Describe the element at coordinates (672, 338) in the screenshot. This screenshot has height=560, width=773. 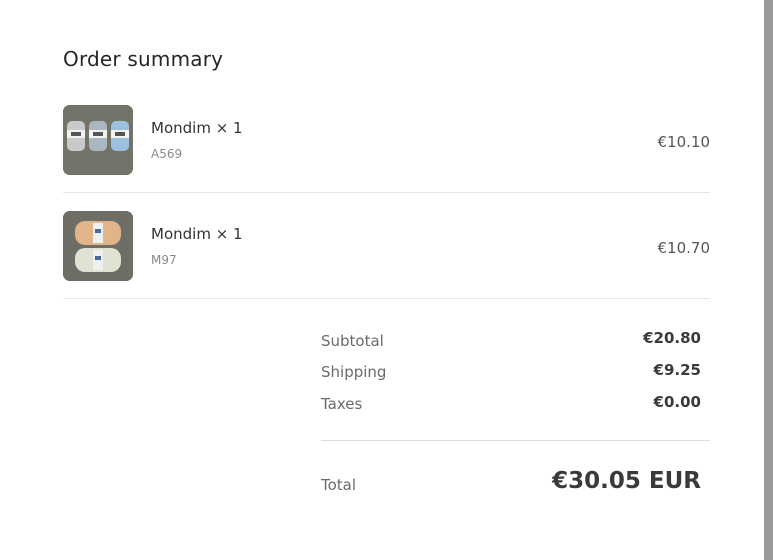
I see `subtotal-value: €20.80` at that location.